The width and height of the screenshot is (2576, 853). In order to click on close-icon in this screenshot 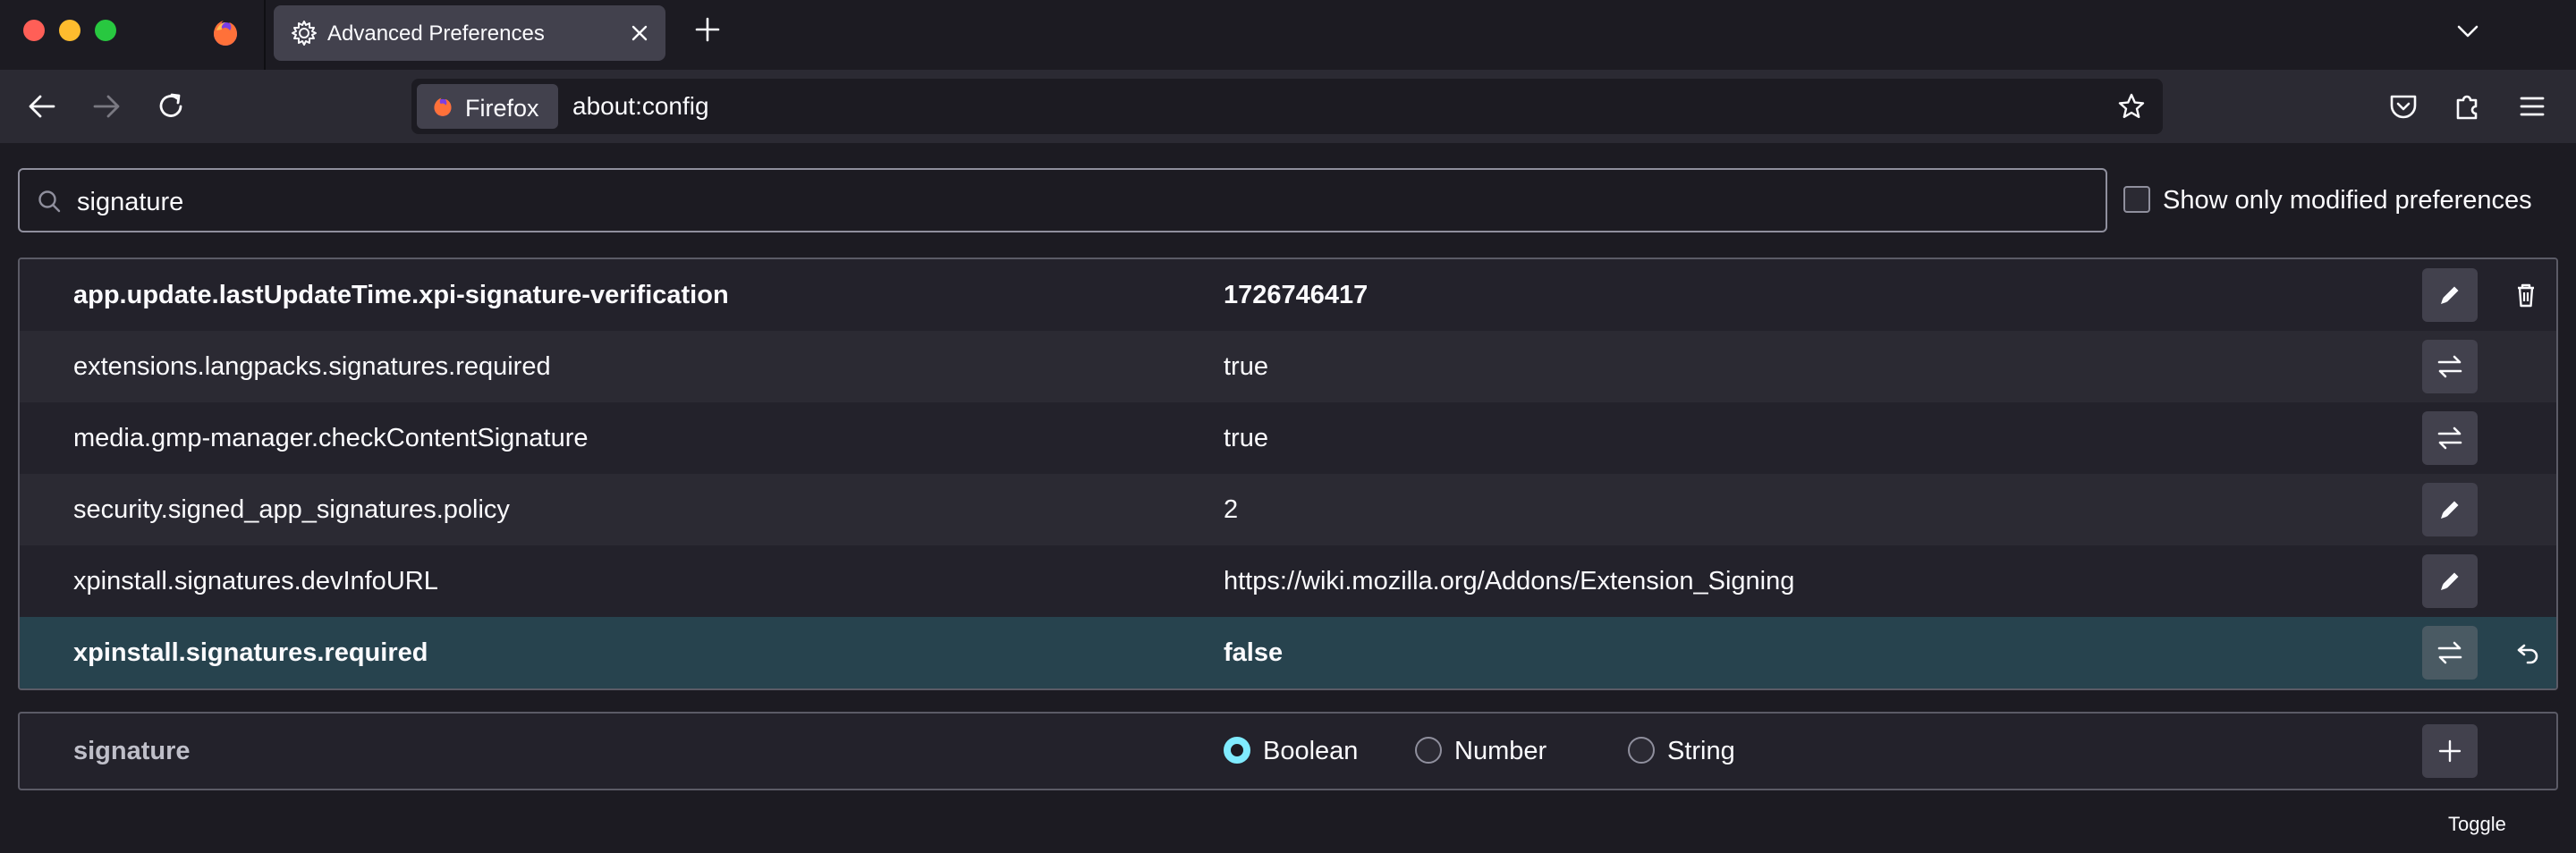, I will do `click(639, 33)`.